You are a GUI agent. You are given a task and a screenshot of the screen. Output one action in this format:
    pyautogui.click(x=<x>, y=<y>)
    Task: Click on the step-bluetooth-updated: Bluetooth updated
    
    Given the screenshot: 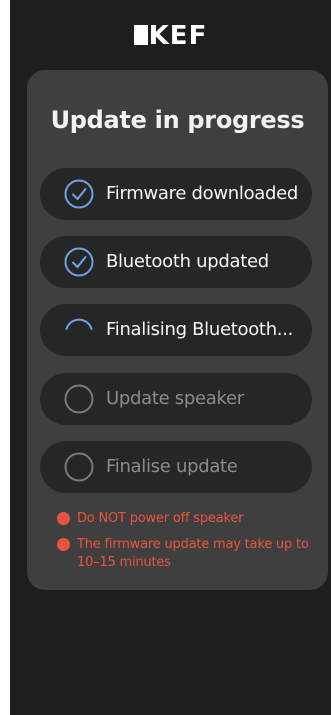 What is the action you would take?
    pyautogui.click(x=176, y=262)
    